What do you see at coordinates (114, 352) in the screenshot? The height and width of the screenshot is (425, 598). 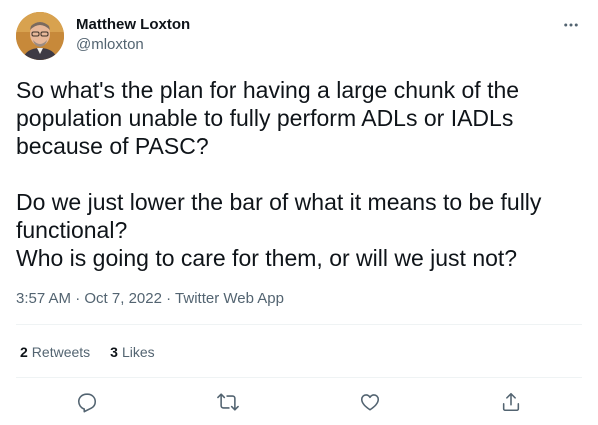 I see `likes-count: 3` at bounding box center [114, 352].